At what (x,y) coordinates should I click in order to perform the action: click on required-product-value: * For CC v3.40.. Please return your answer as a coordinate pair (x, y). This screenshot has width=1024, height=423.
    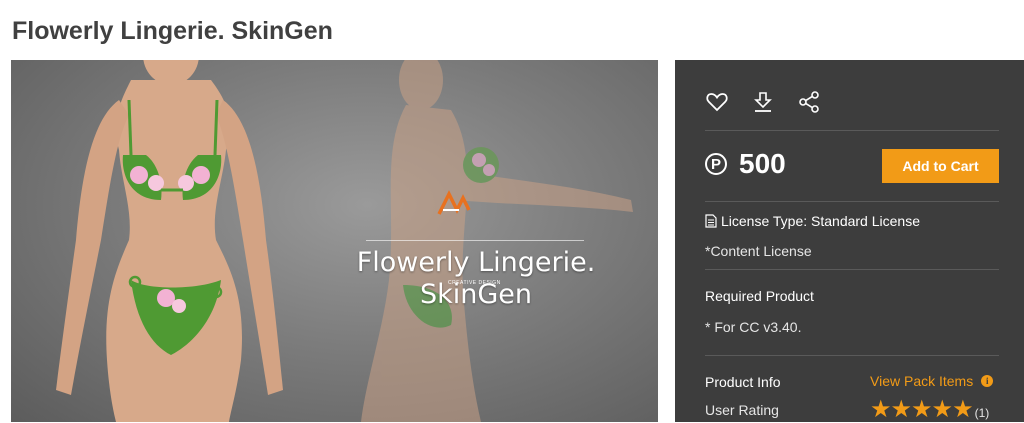
    Looking at the image, I should click on (753, 327).